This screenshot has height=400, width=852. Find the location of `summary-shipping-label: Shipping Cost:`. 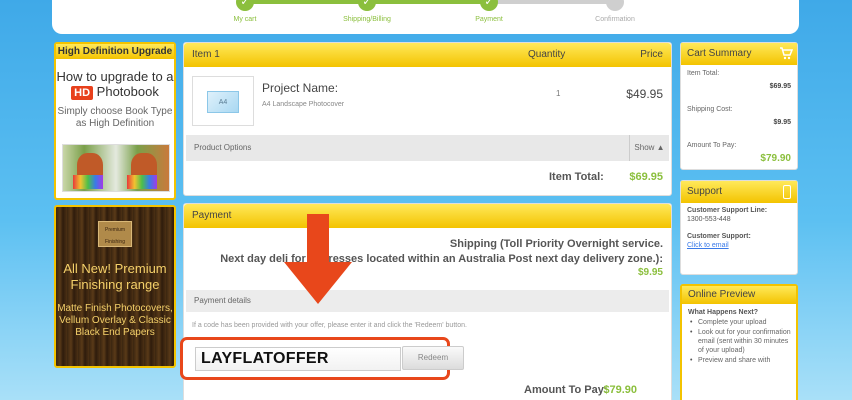

summary-shipping-label: Shipping Cost: is located at coordinates (710, 109).